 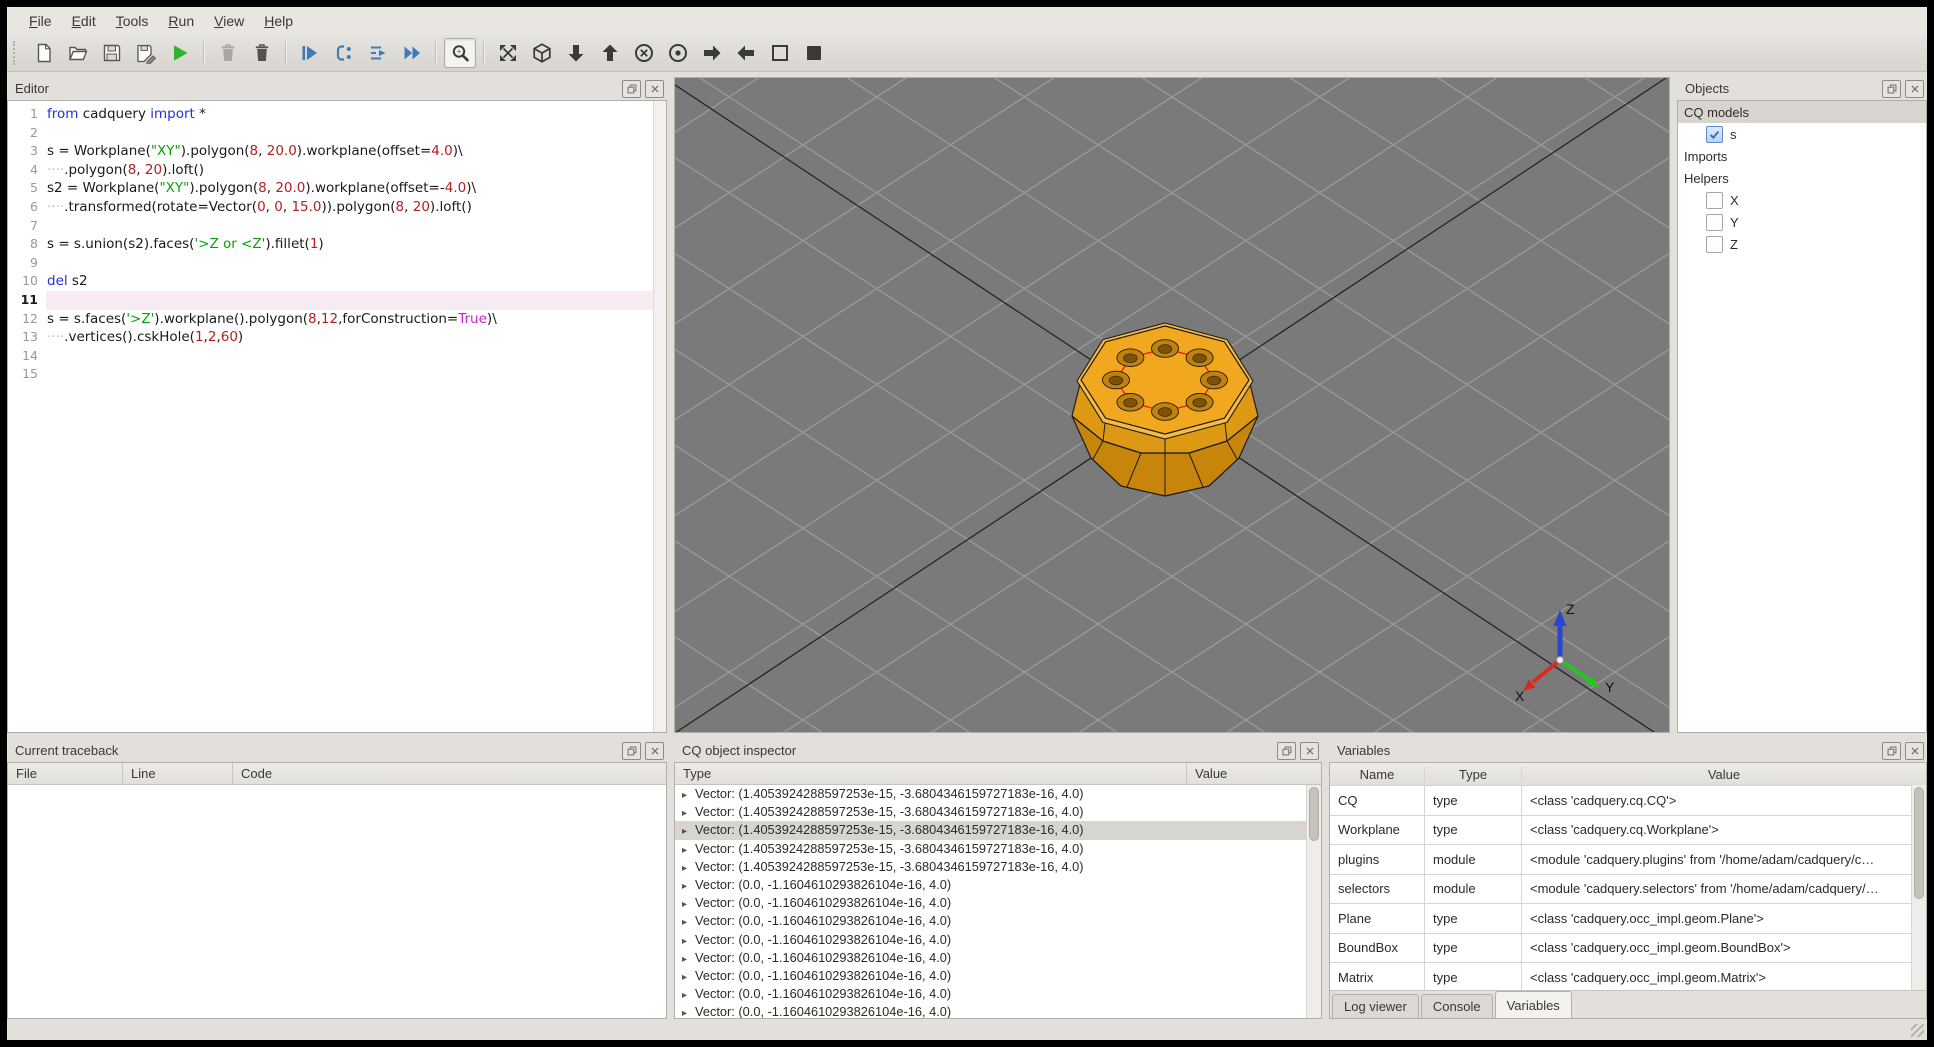 What do you see at coordinates (180, 53) in the screenshot?
I see `run-button` at bounding box center [180, 53].